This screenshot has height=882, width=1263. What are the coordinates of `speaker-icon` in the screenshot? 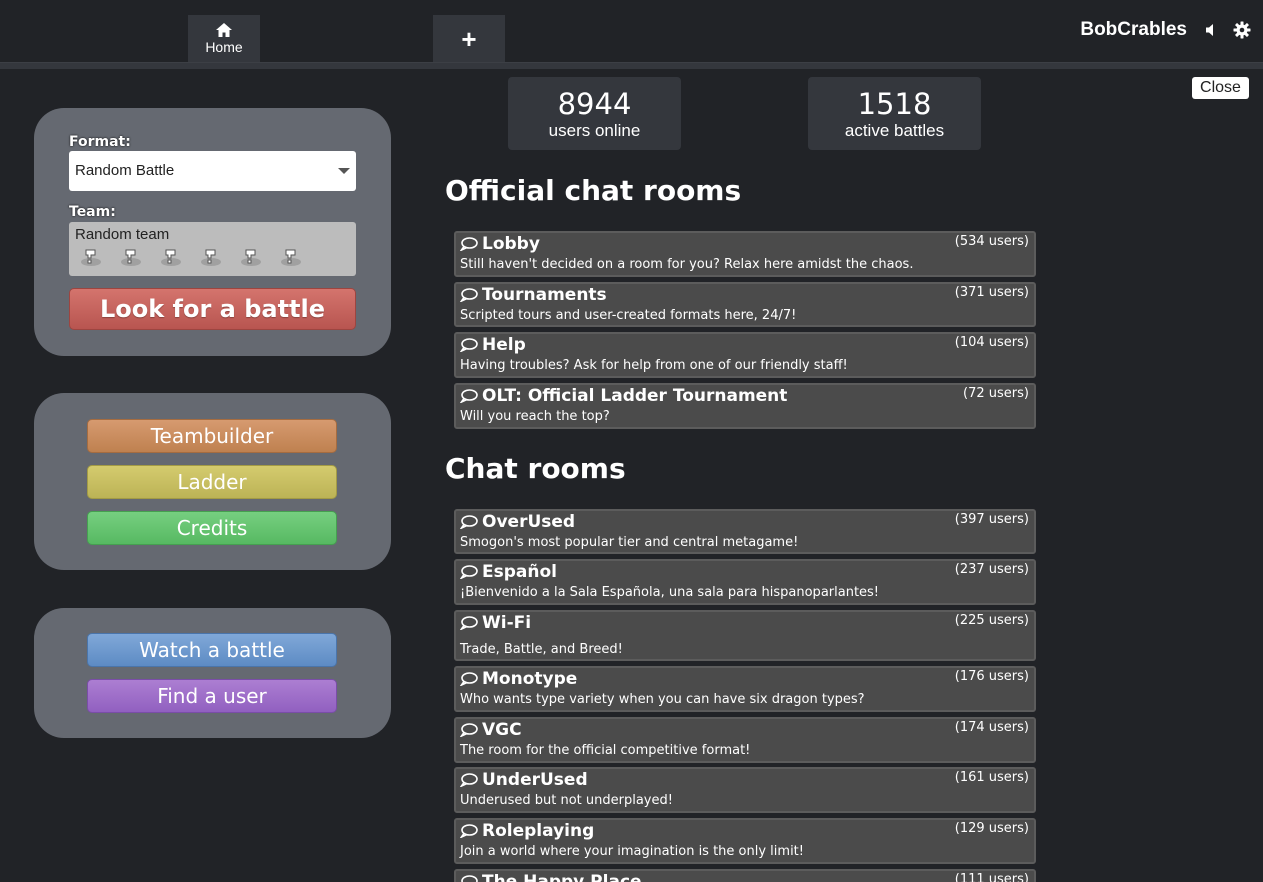 It's located at (1209, 30).